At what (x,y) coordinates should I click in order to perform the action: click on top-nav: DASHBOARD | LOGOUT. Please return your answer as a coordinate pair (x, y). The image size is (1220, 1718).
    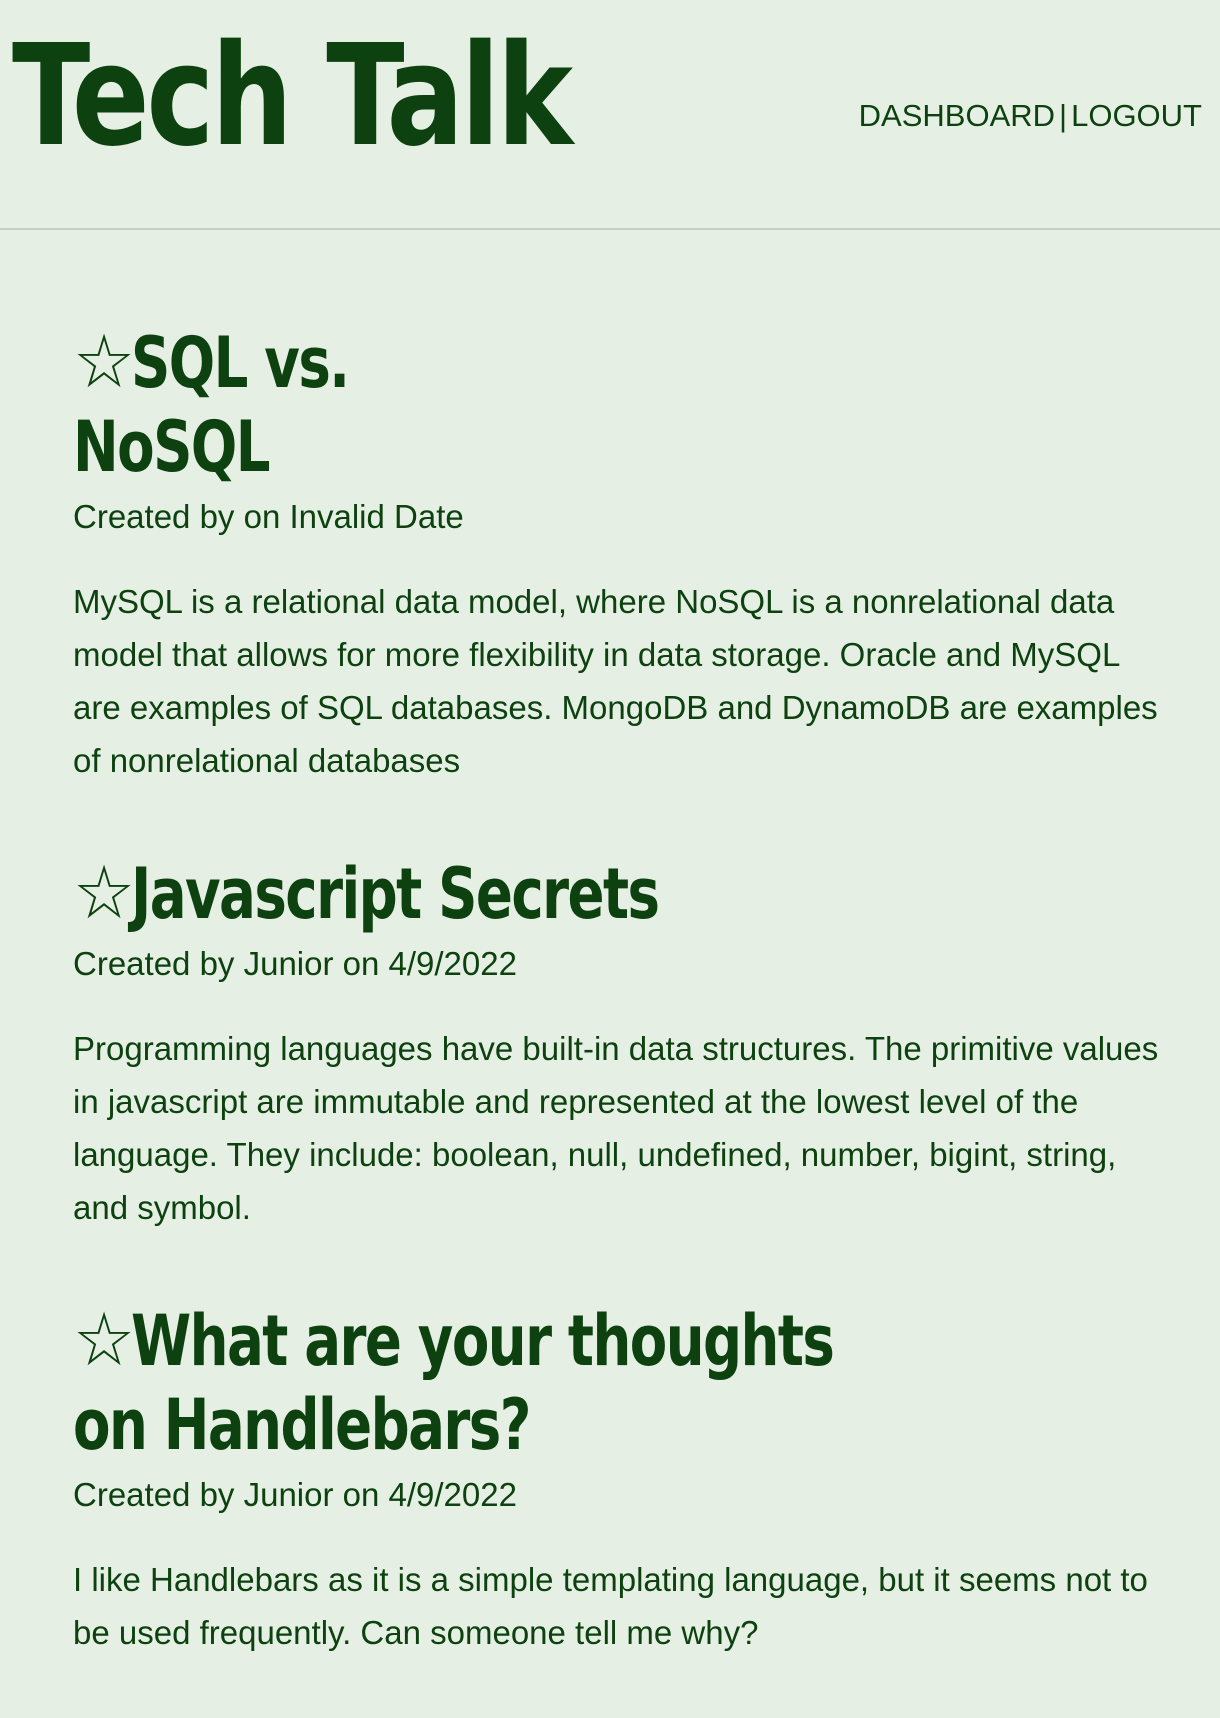
    Looking at the image, I should click on (1030, 116).